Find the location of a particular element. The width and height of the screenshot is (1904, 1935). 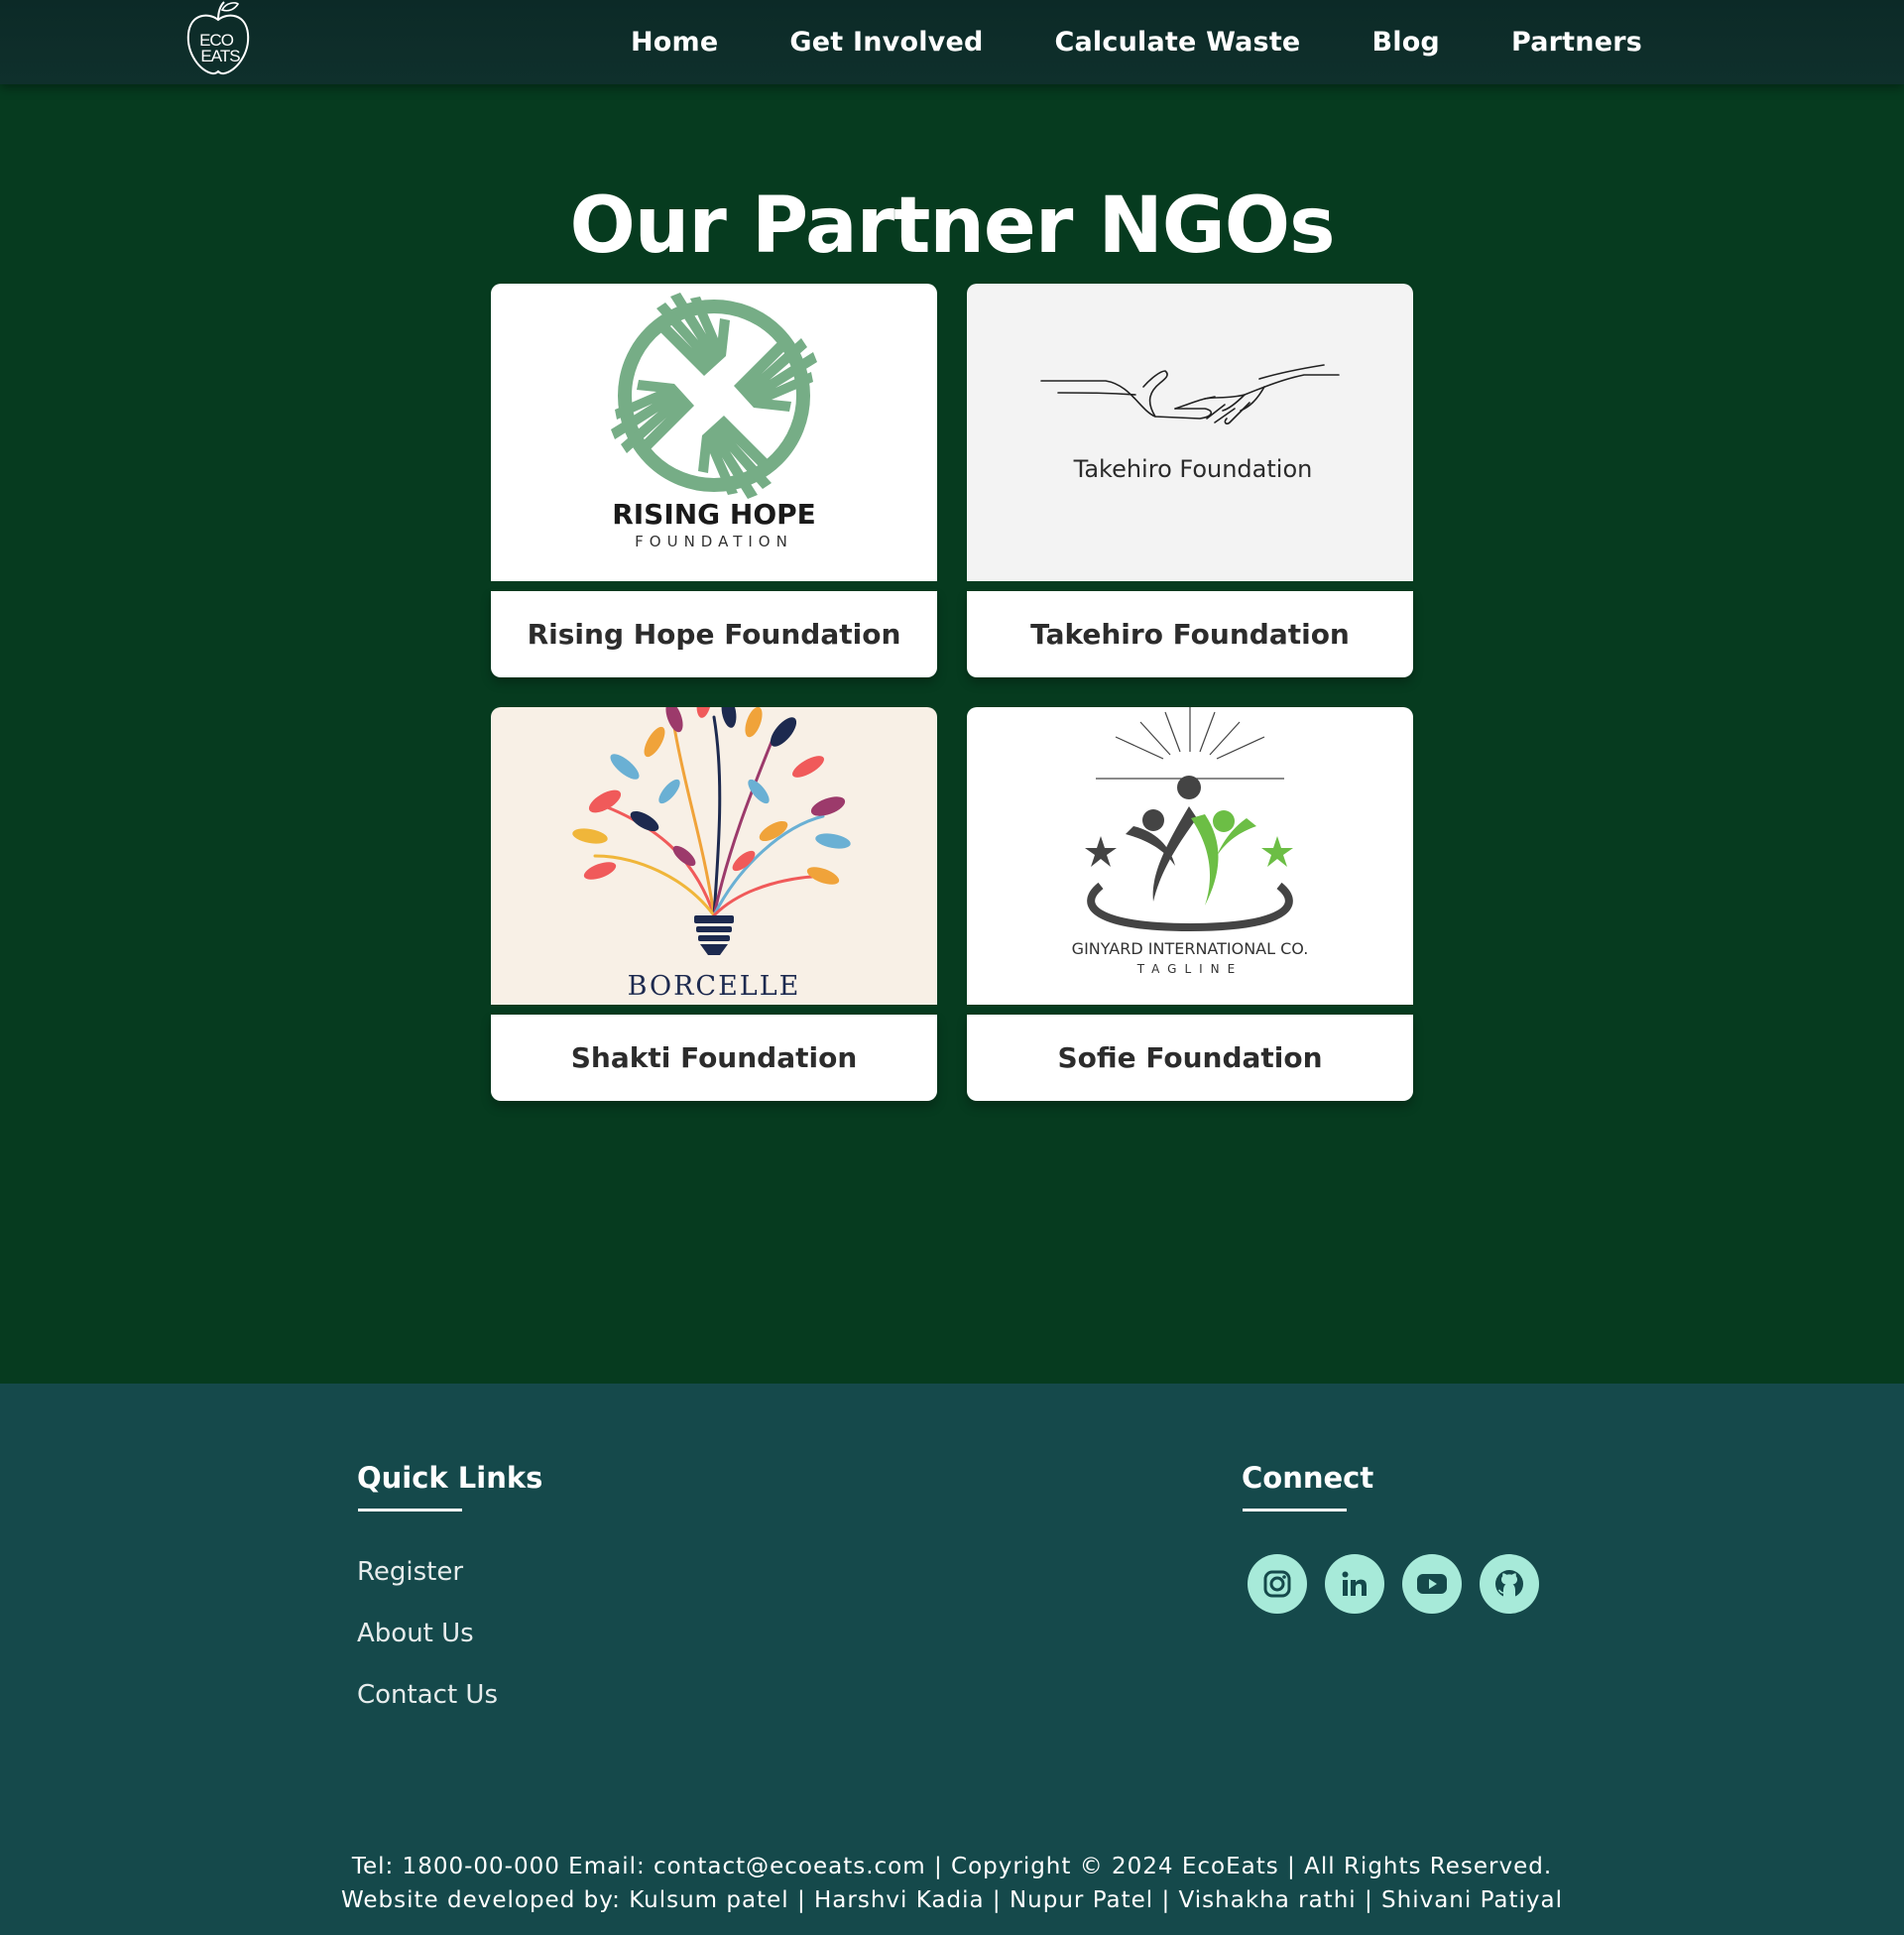

linkedin-button is located at coordinates (1354, 1584).